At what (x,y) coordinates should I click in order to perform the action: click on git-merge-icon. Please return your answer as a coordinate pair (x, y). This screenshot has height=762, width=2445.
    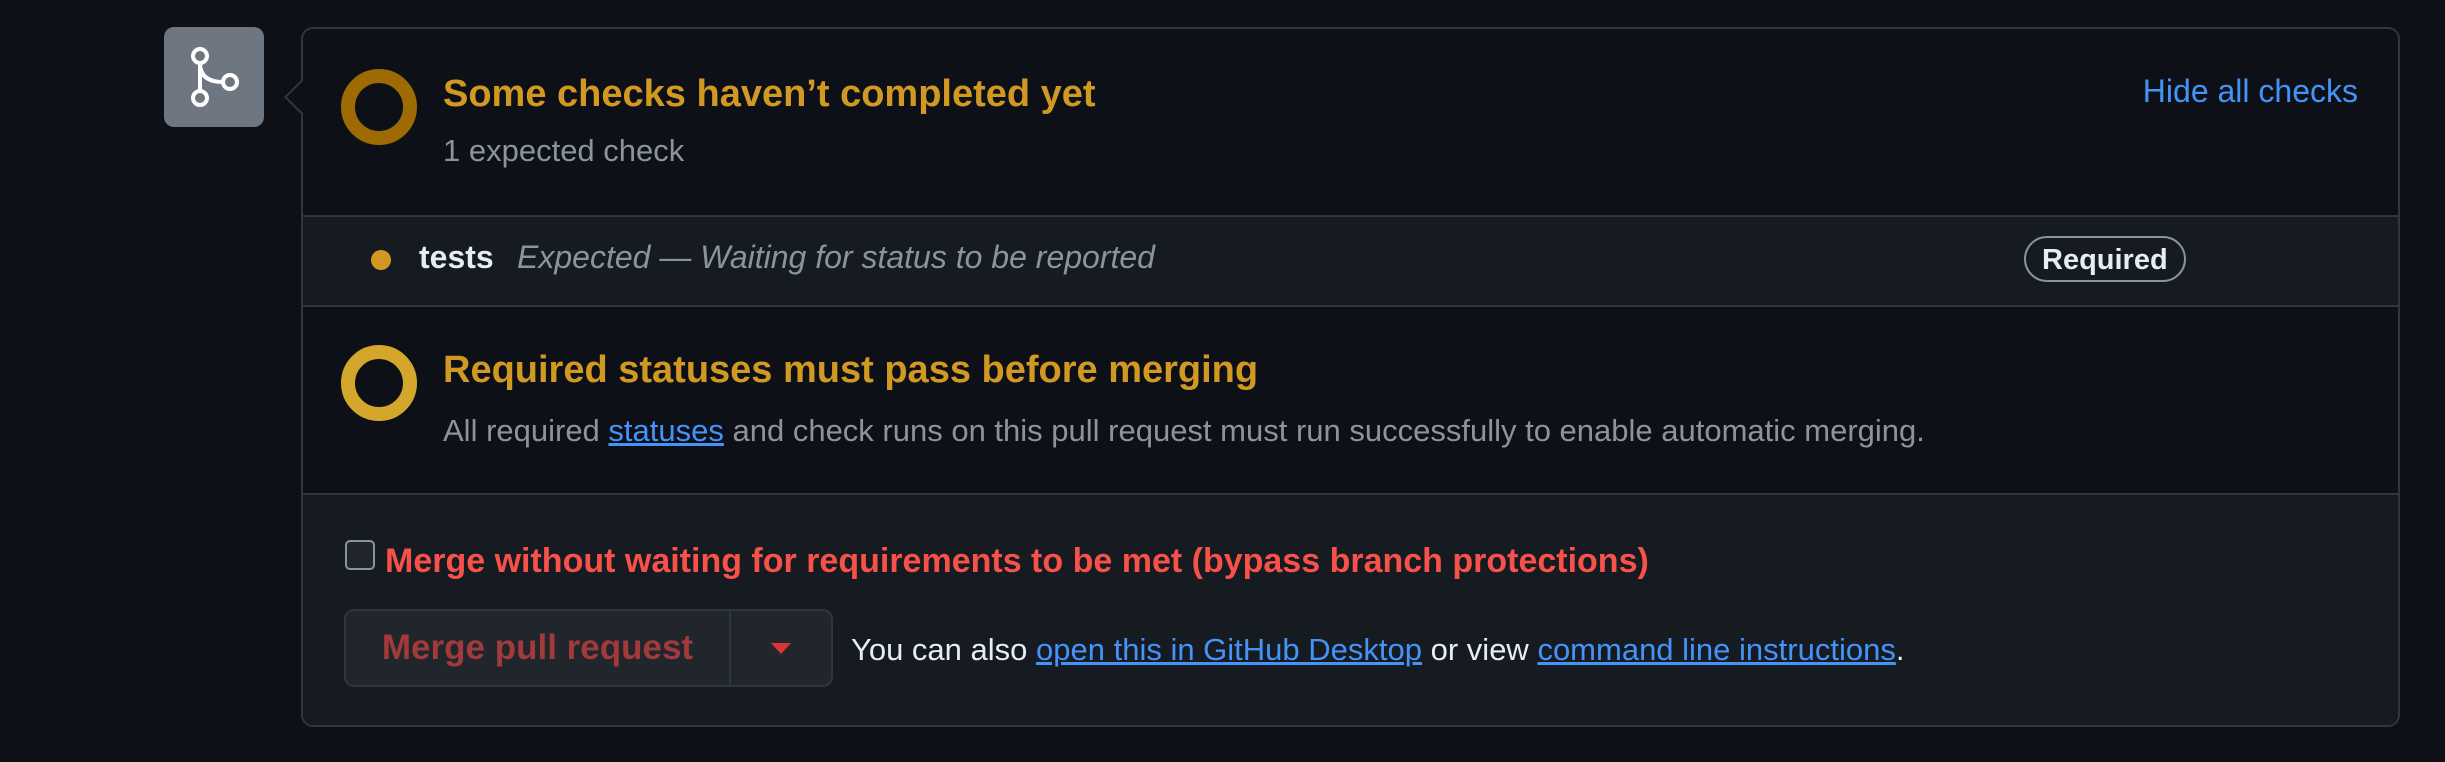
    Looking at the image, I should click on (215, 77).